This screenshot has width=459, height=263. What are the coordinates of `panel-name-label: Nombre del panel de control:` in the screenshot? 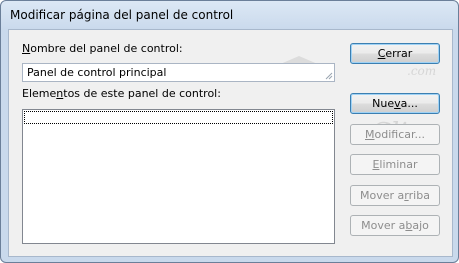 It's located at (102, 48).